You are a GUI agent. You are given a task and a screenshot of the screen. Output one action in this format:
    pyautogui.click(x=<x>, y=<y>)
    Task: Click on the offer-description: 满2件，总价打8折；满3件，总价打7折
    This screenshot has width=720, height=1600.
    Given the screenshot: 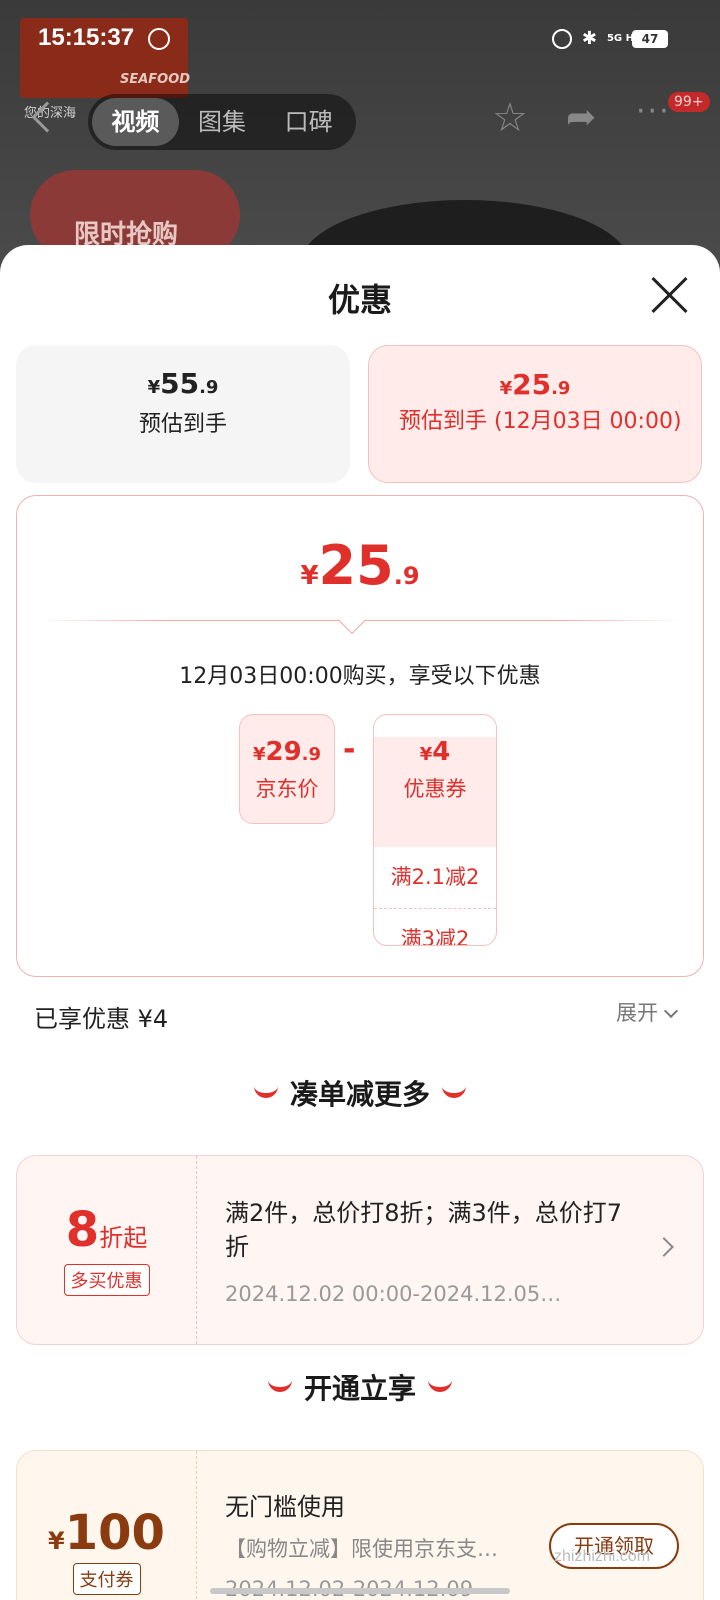 What is the action you would take?
    pyautogui.click(x=424, y=1230)
    